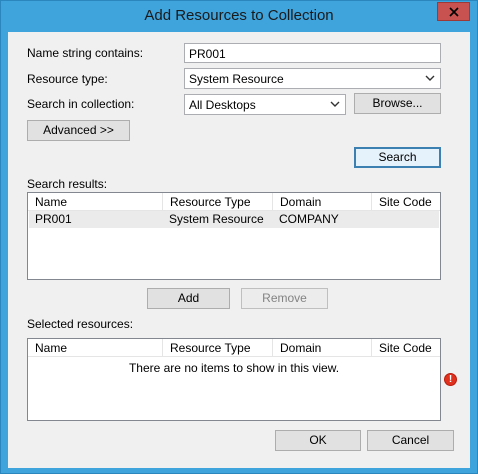  I want to click on cell-name: PR001, so click(53, 219).